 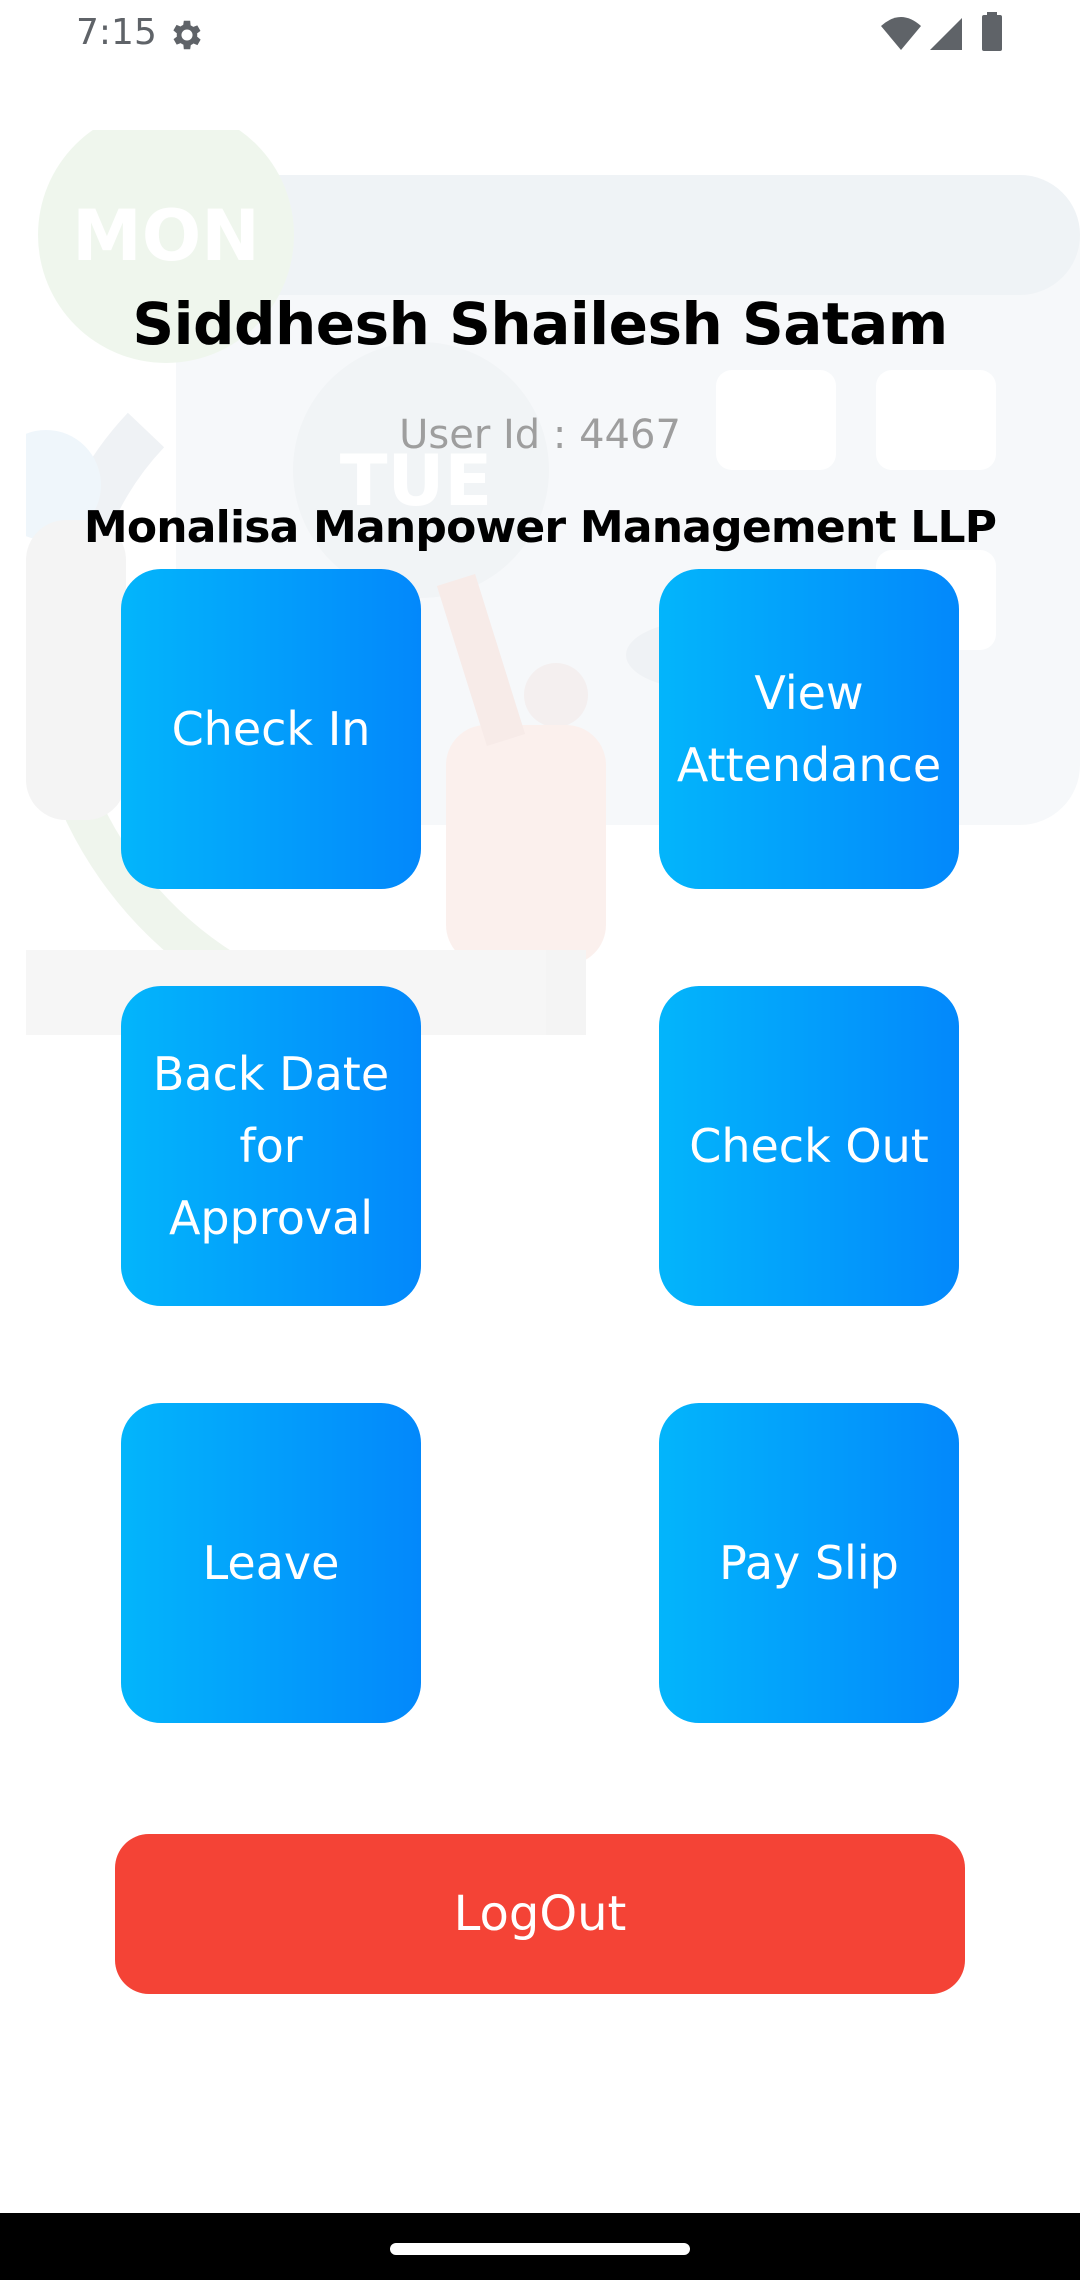 I want to click on pay-slip-button: Pay Slip, so click(x=809, y=1563).